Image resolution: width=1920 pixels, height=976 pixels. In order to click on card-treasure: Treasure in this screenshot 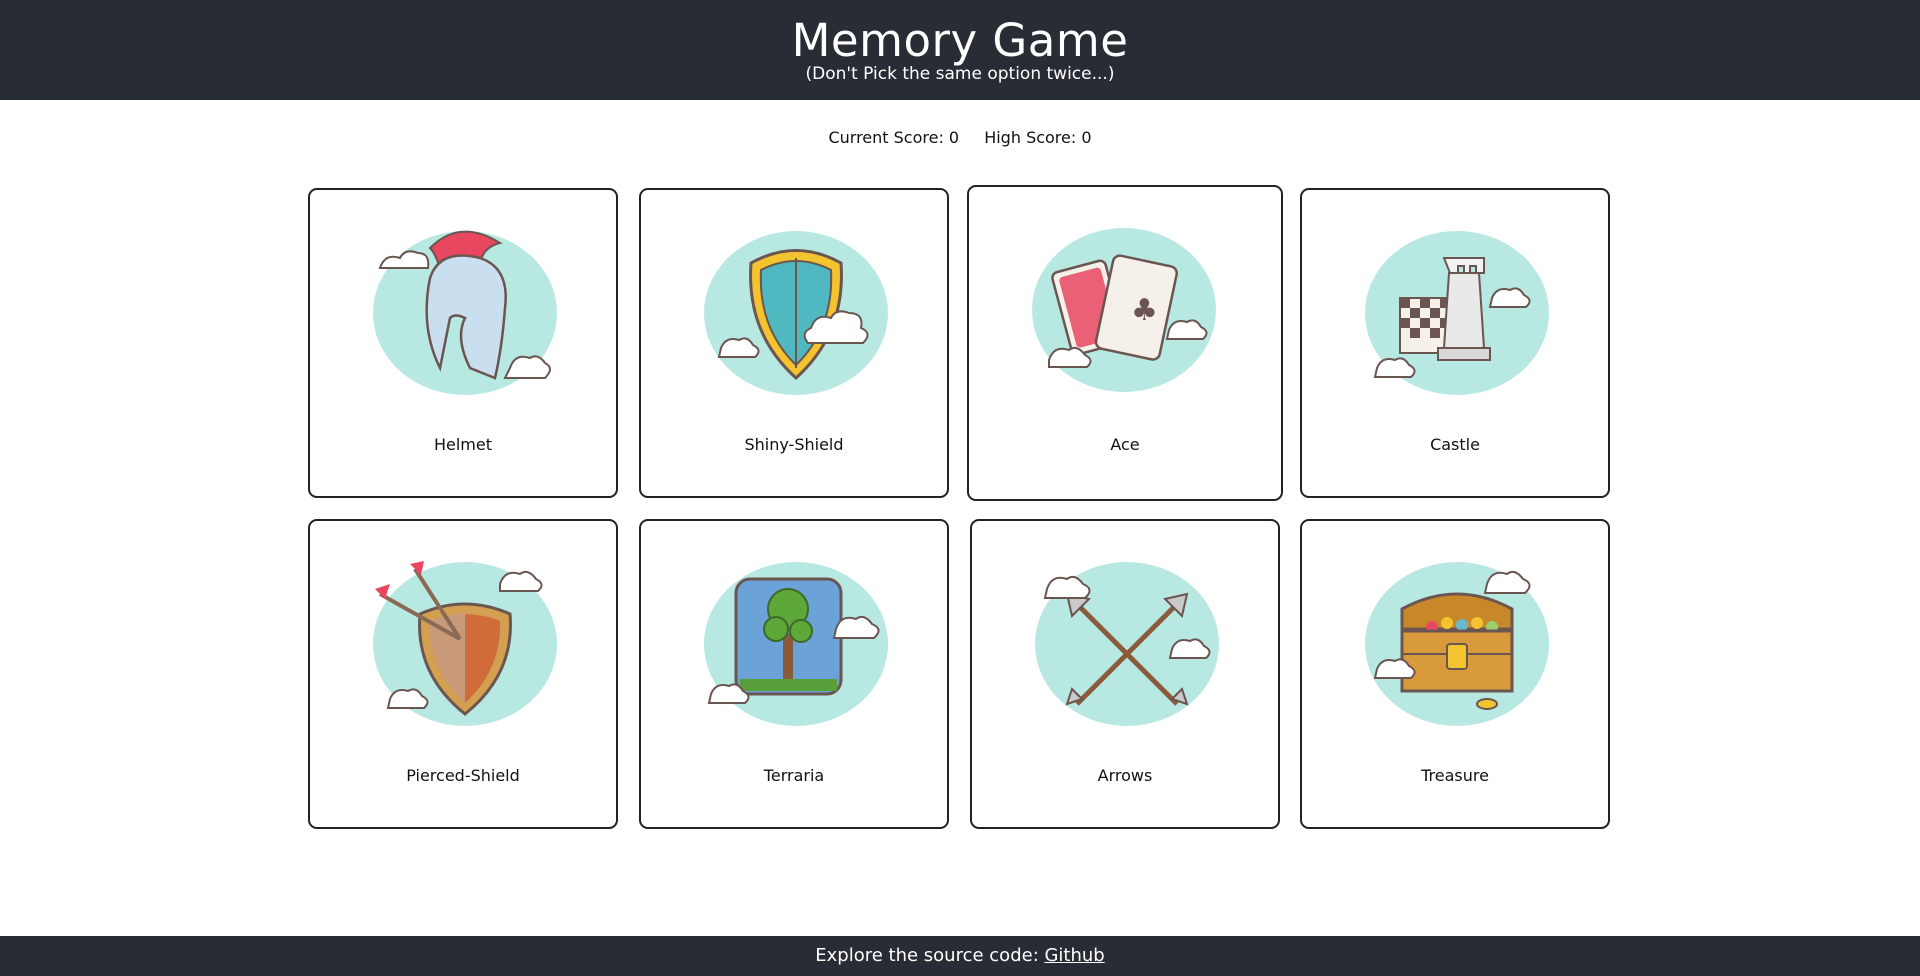, I will do `click(1455, 674)`.